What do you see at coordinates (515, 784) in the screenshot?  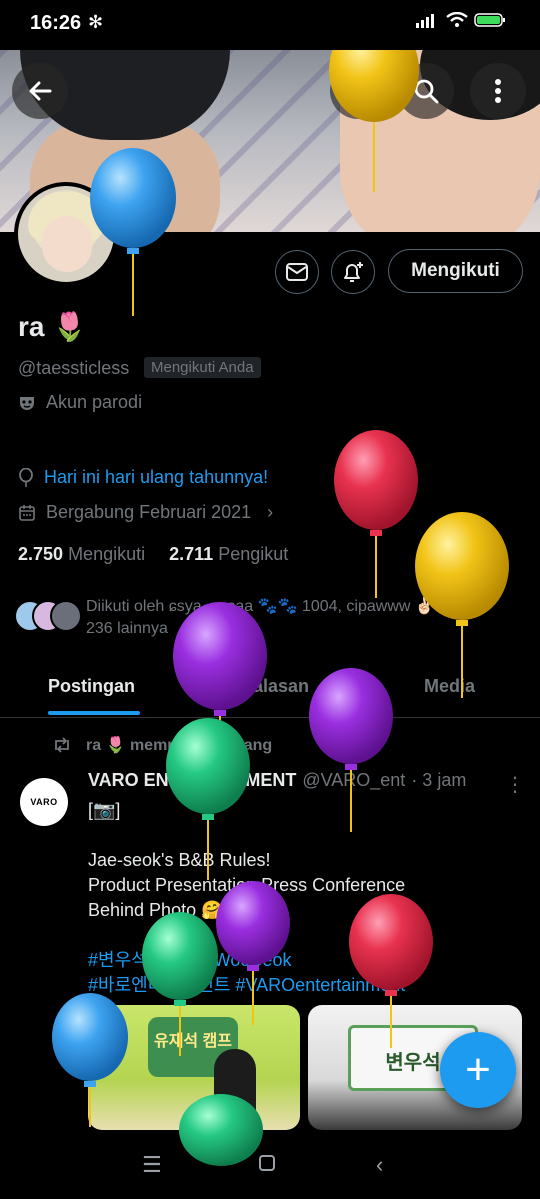 I see `post-more-icon: ⋮` at bounding box center [515, 784].